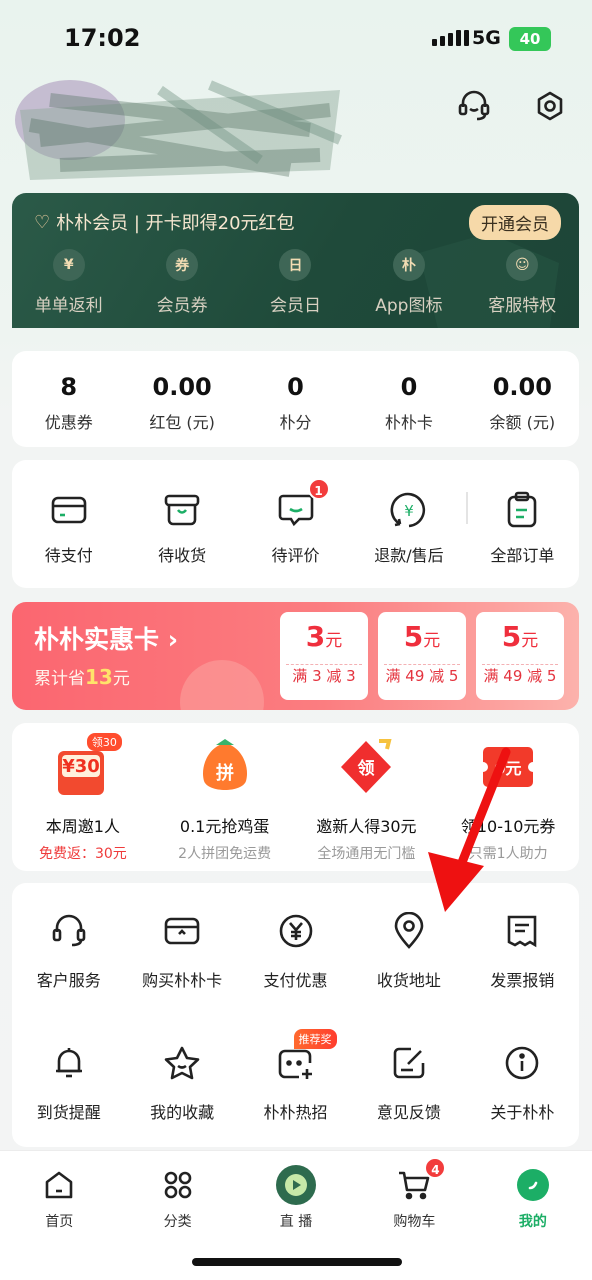 The height and width of the screenshot is (1280, 592). What do you see at coordinates (68, 306) in the screenshot?
I see `vip-benefit-label: 单单返利` at bounding box center [68, 306].